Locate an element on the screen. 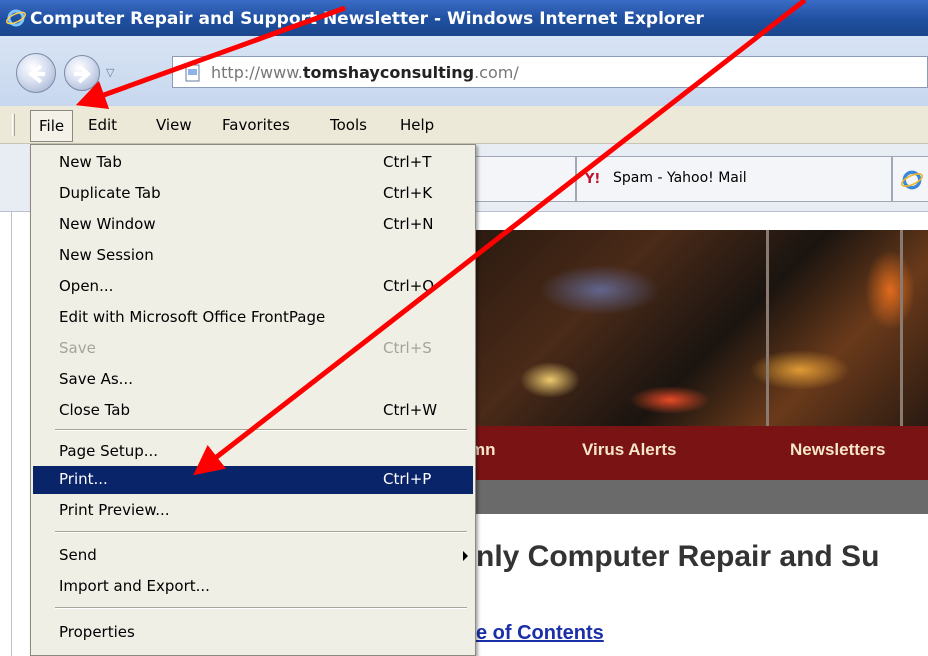  back-arrow-icon is located at coordinates (36, 74).